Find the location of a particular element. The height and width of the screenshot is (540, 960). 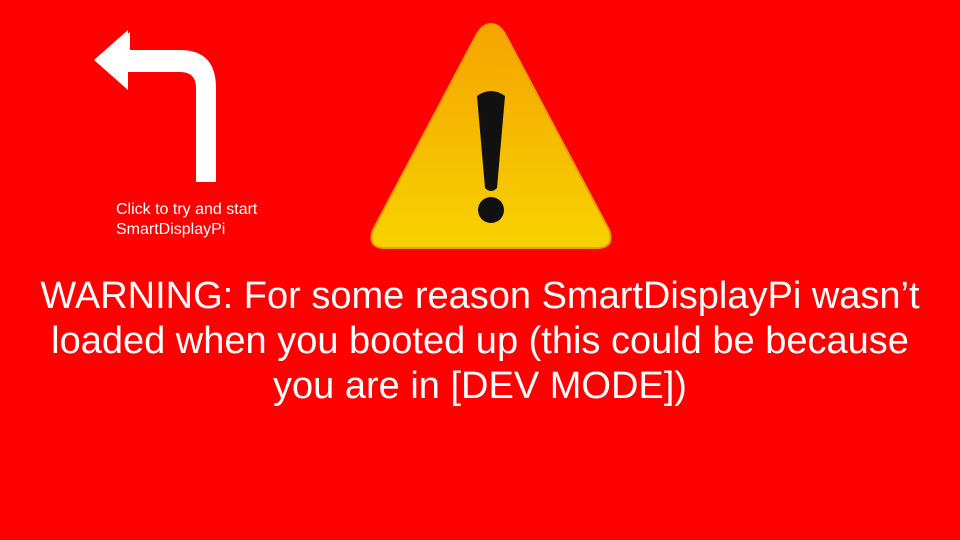

turn-left-arrow-icon is located at coordinates (157, 106).